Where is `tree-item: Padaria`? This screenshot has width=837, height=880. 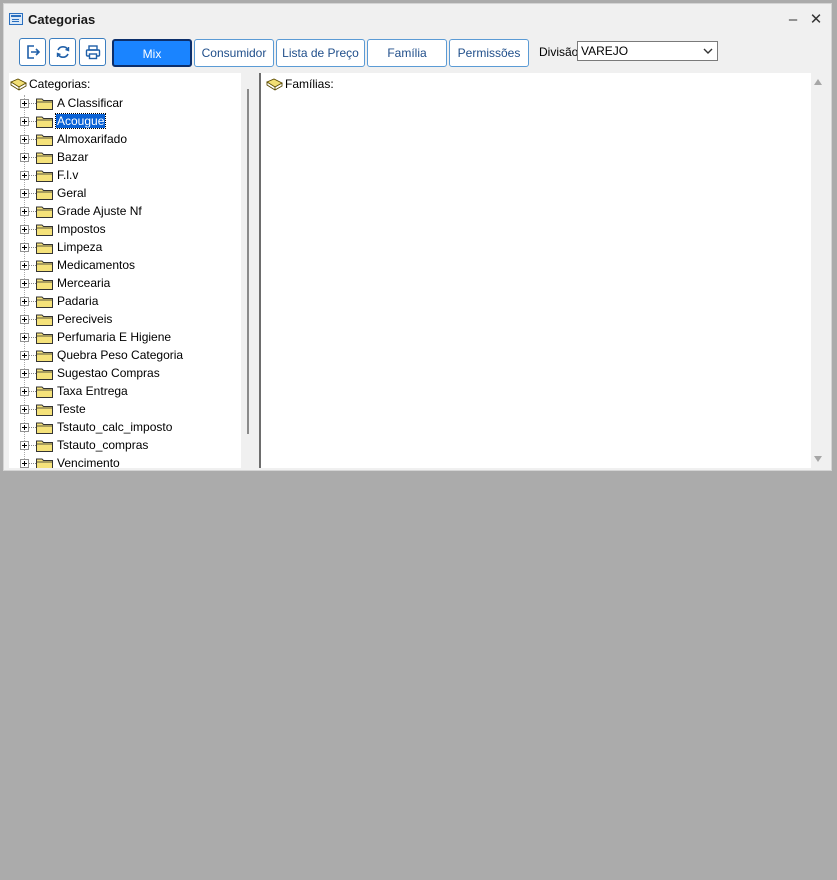 tree-item: Padaria is located at coordinates (125, 302).